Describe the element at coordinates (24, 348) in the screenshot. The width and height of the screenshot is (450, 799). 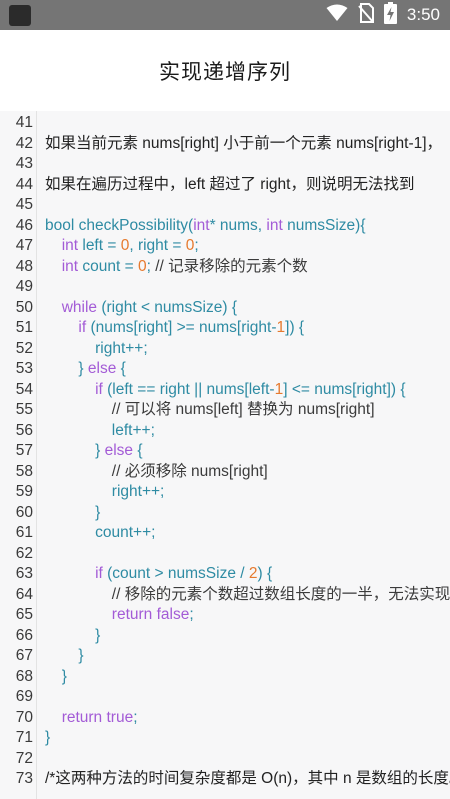
I see `line-number: 52` at that location.